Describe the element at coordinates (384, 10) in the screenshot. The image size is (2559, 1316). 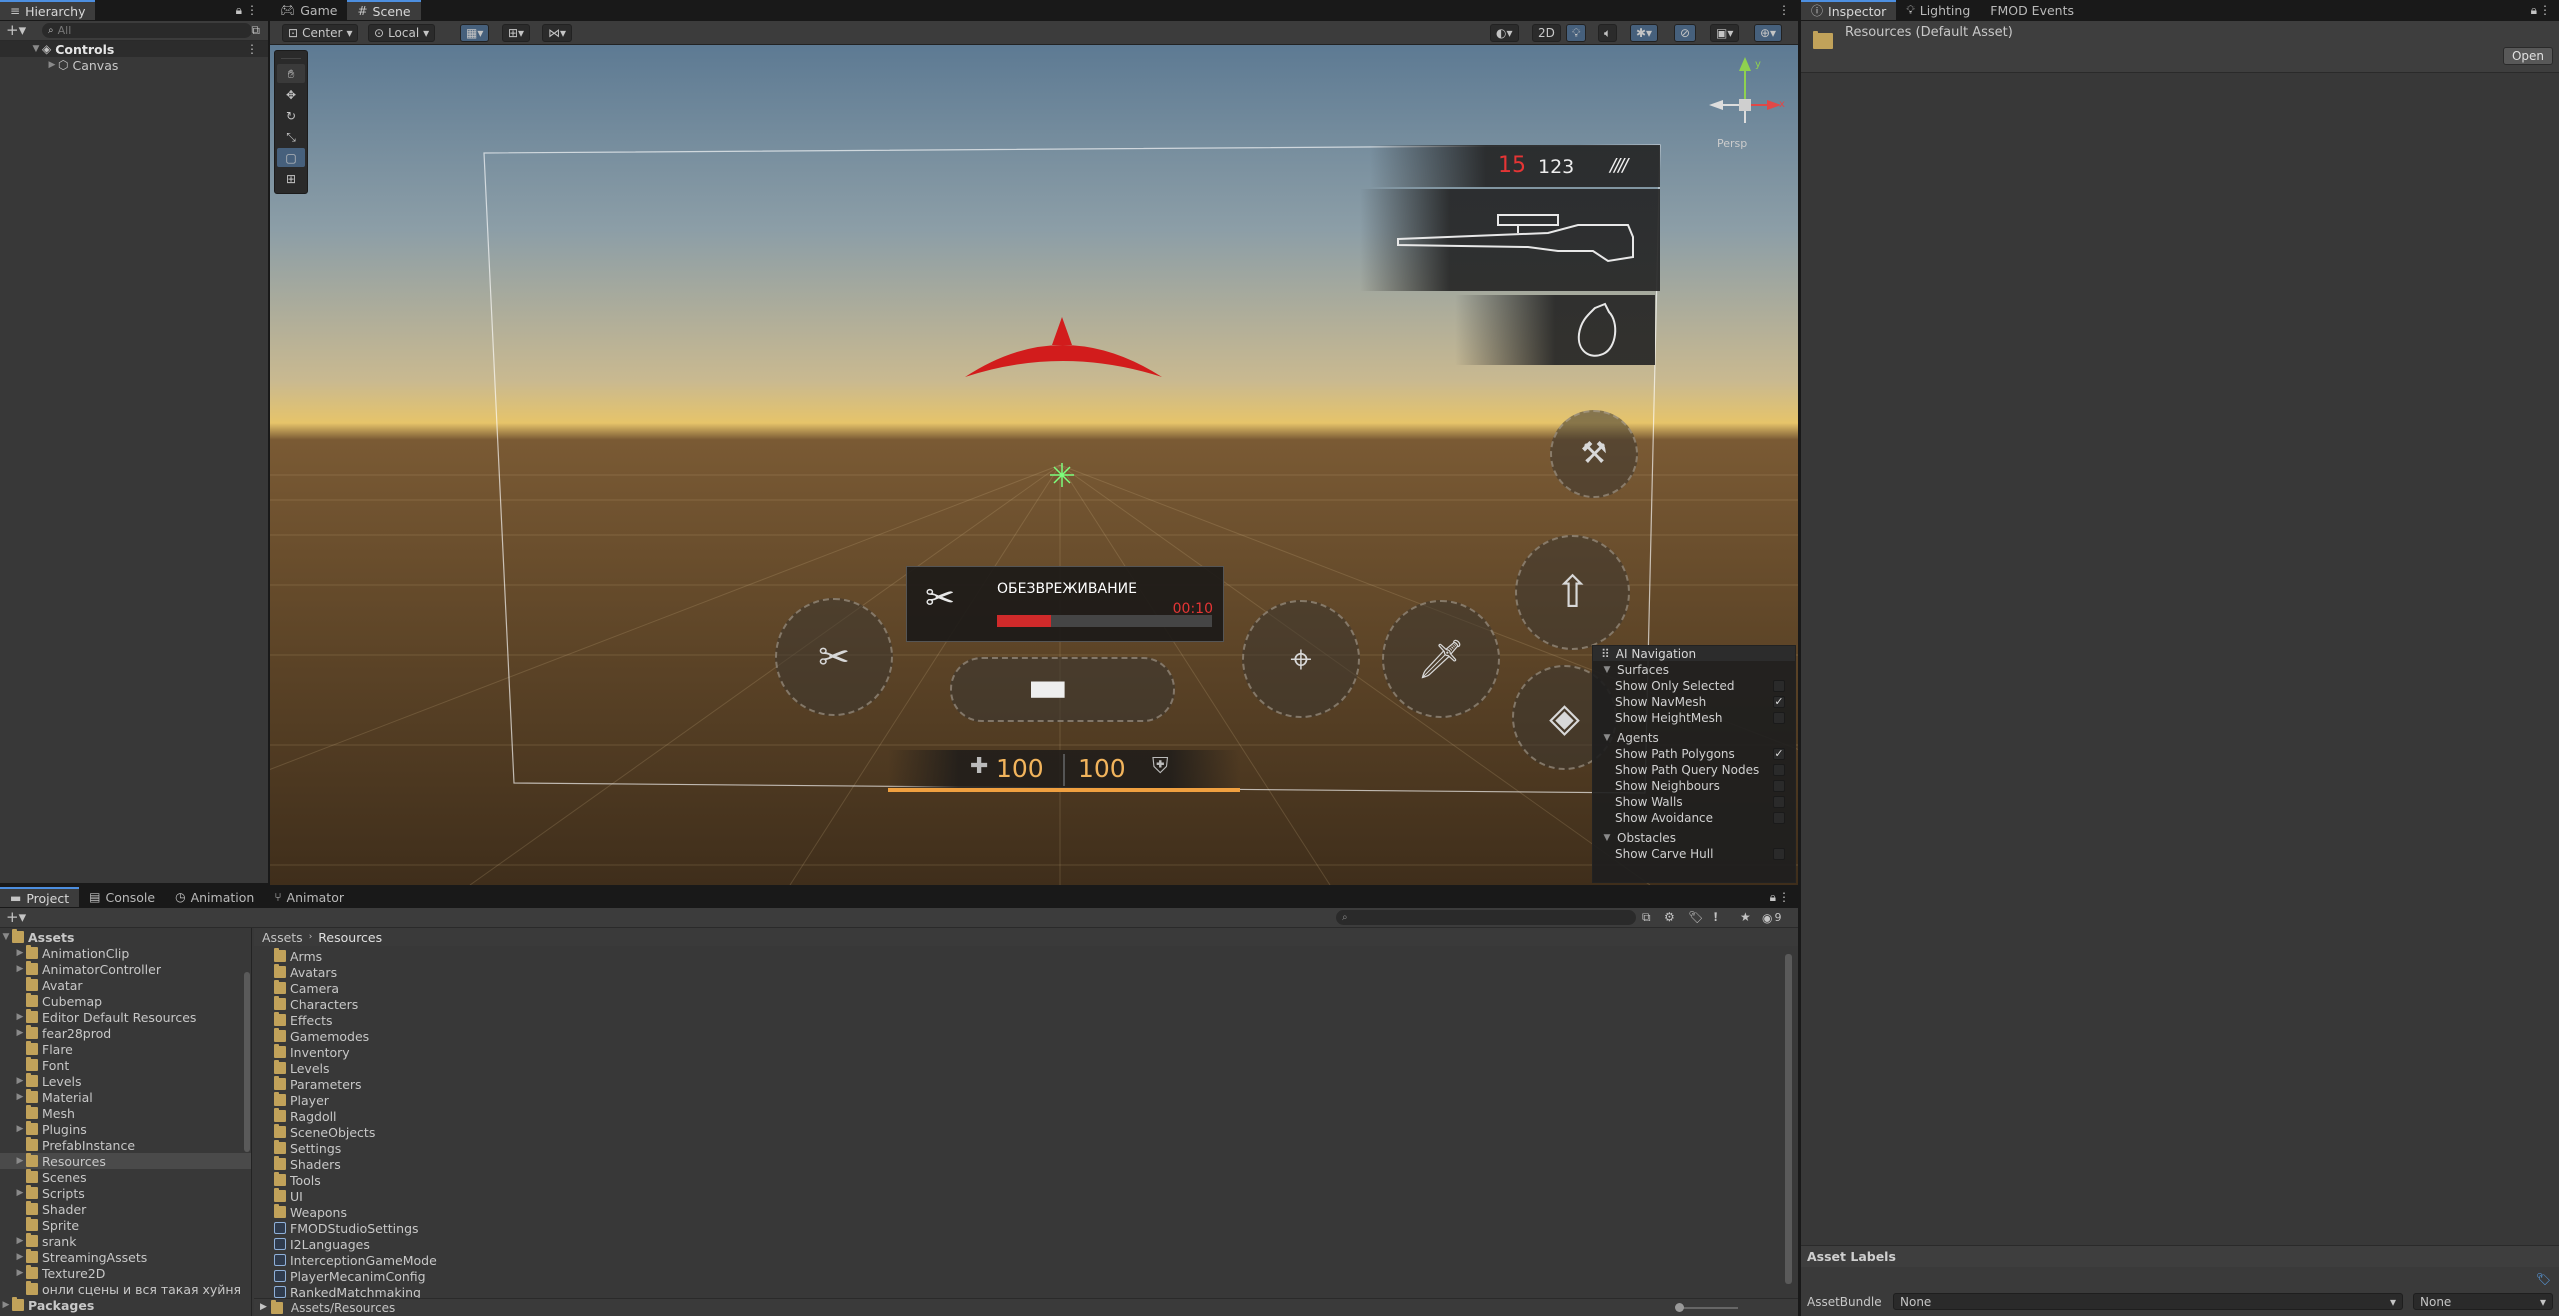
I see `tab-scene: # Scene` at that location.